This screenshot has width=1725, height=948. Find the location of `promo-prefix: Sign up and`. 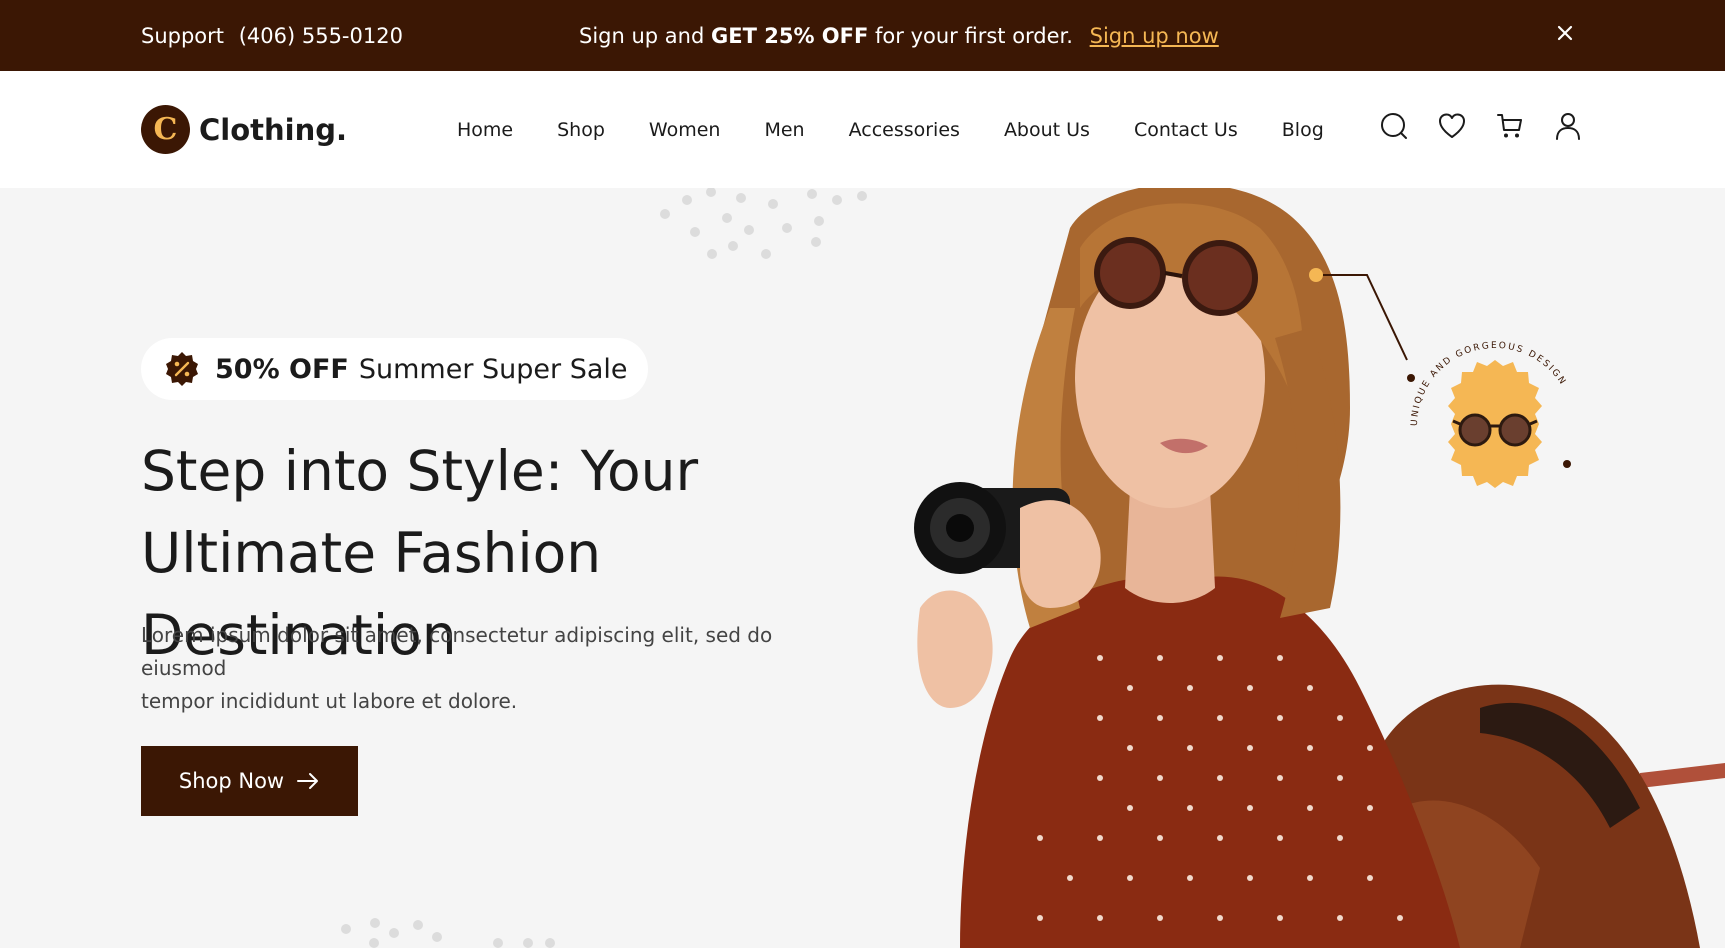

promo-prefix: Sign up and is located at coordinates (642, 36).